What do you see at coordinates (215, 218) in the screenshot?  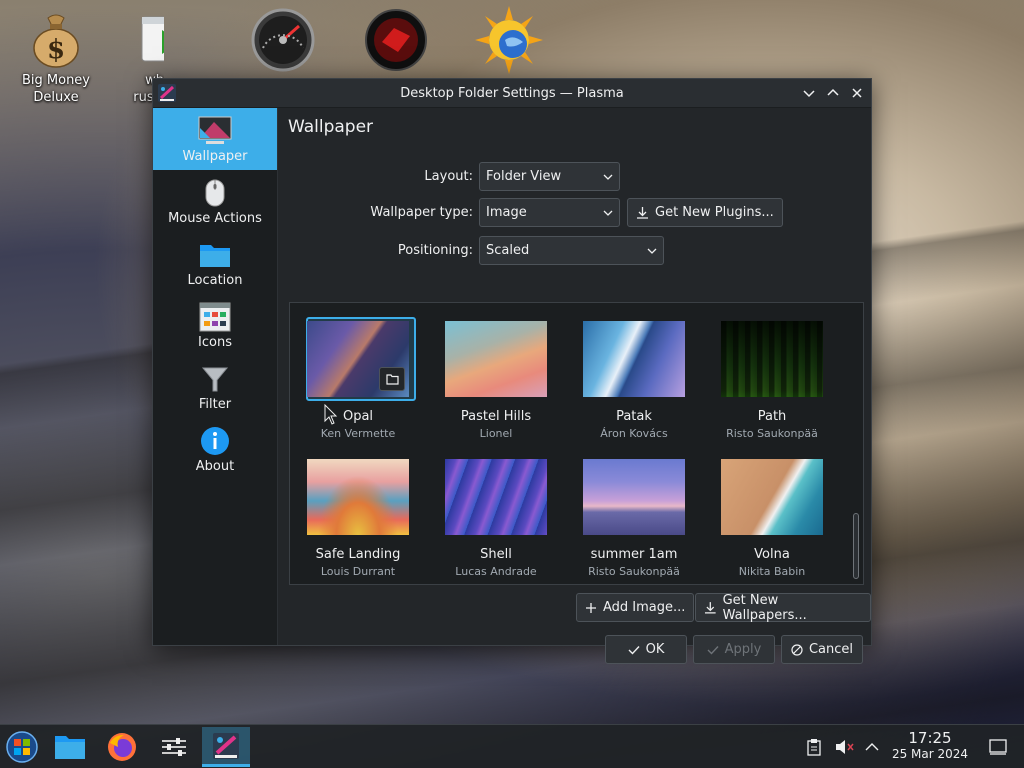 I see `sidebar-item-label: Mouse Actions` at bounding box center [215, 218].